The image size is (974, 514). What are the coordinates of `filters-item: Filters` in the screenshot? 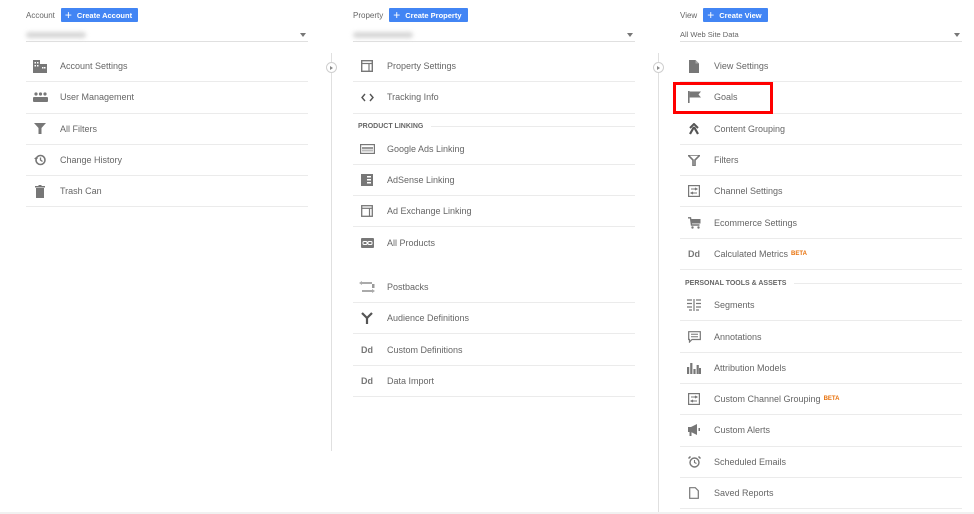 It's located at (821, 161).